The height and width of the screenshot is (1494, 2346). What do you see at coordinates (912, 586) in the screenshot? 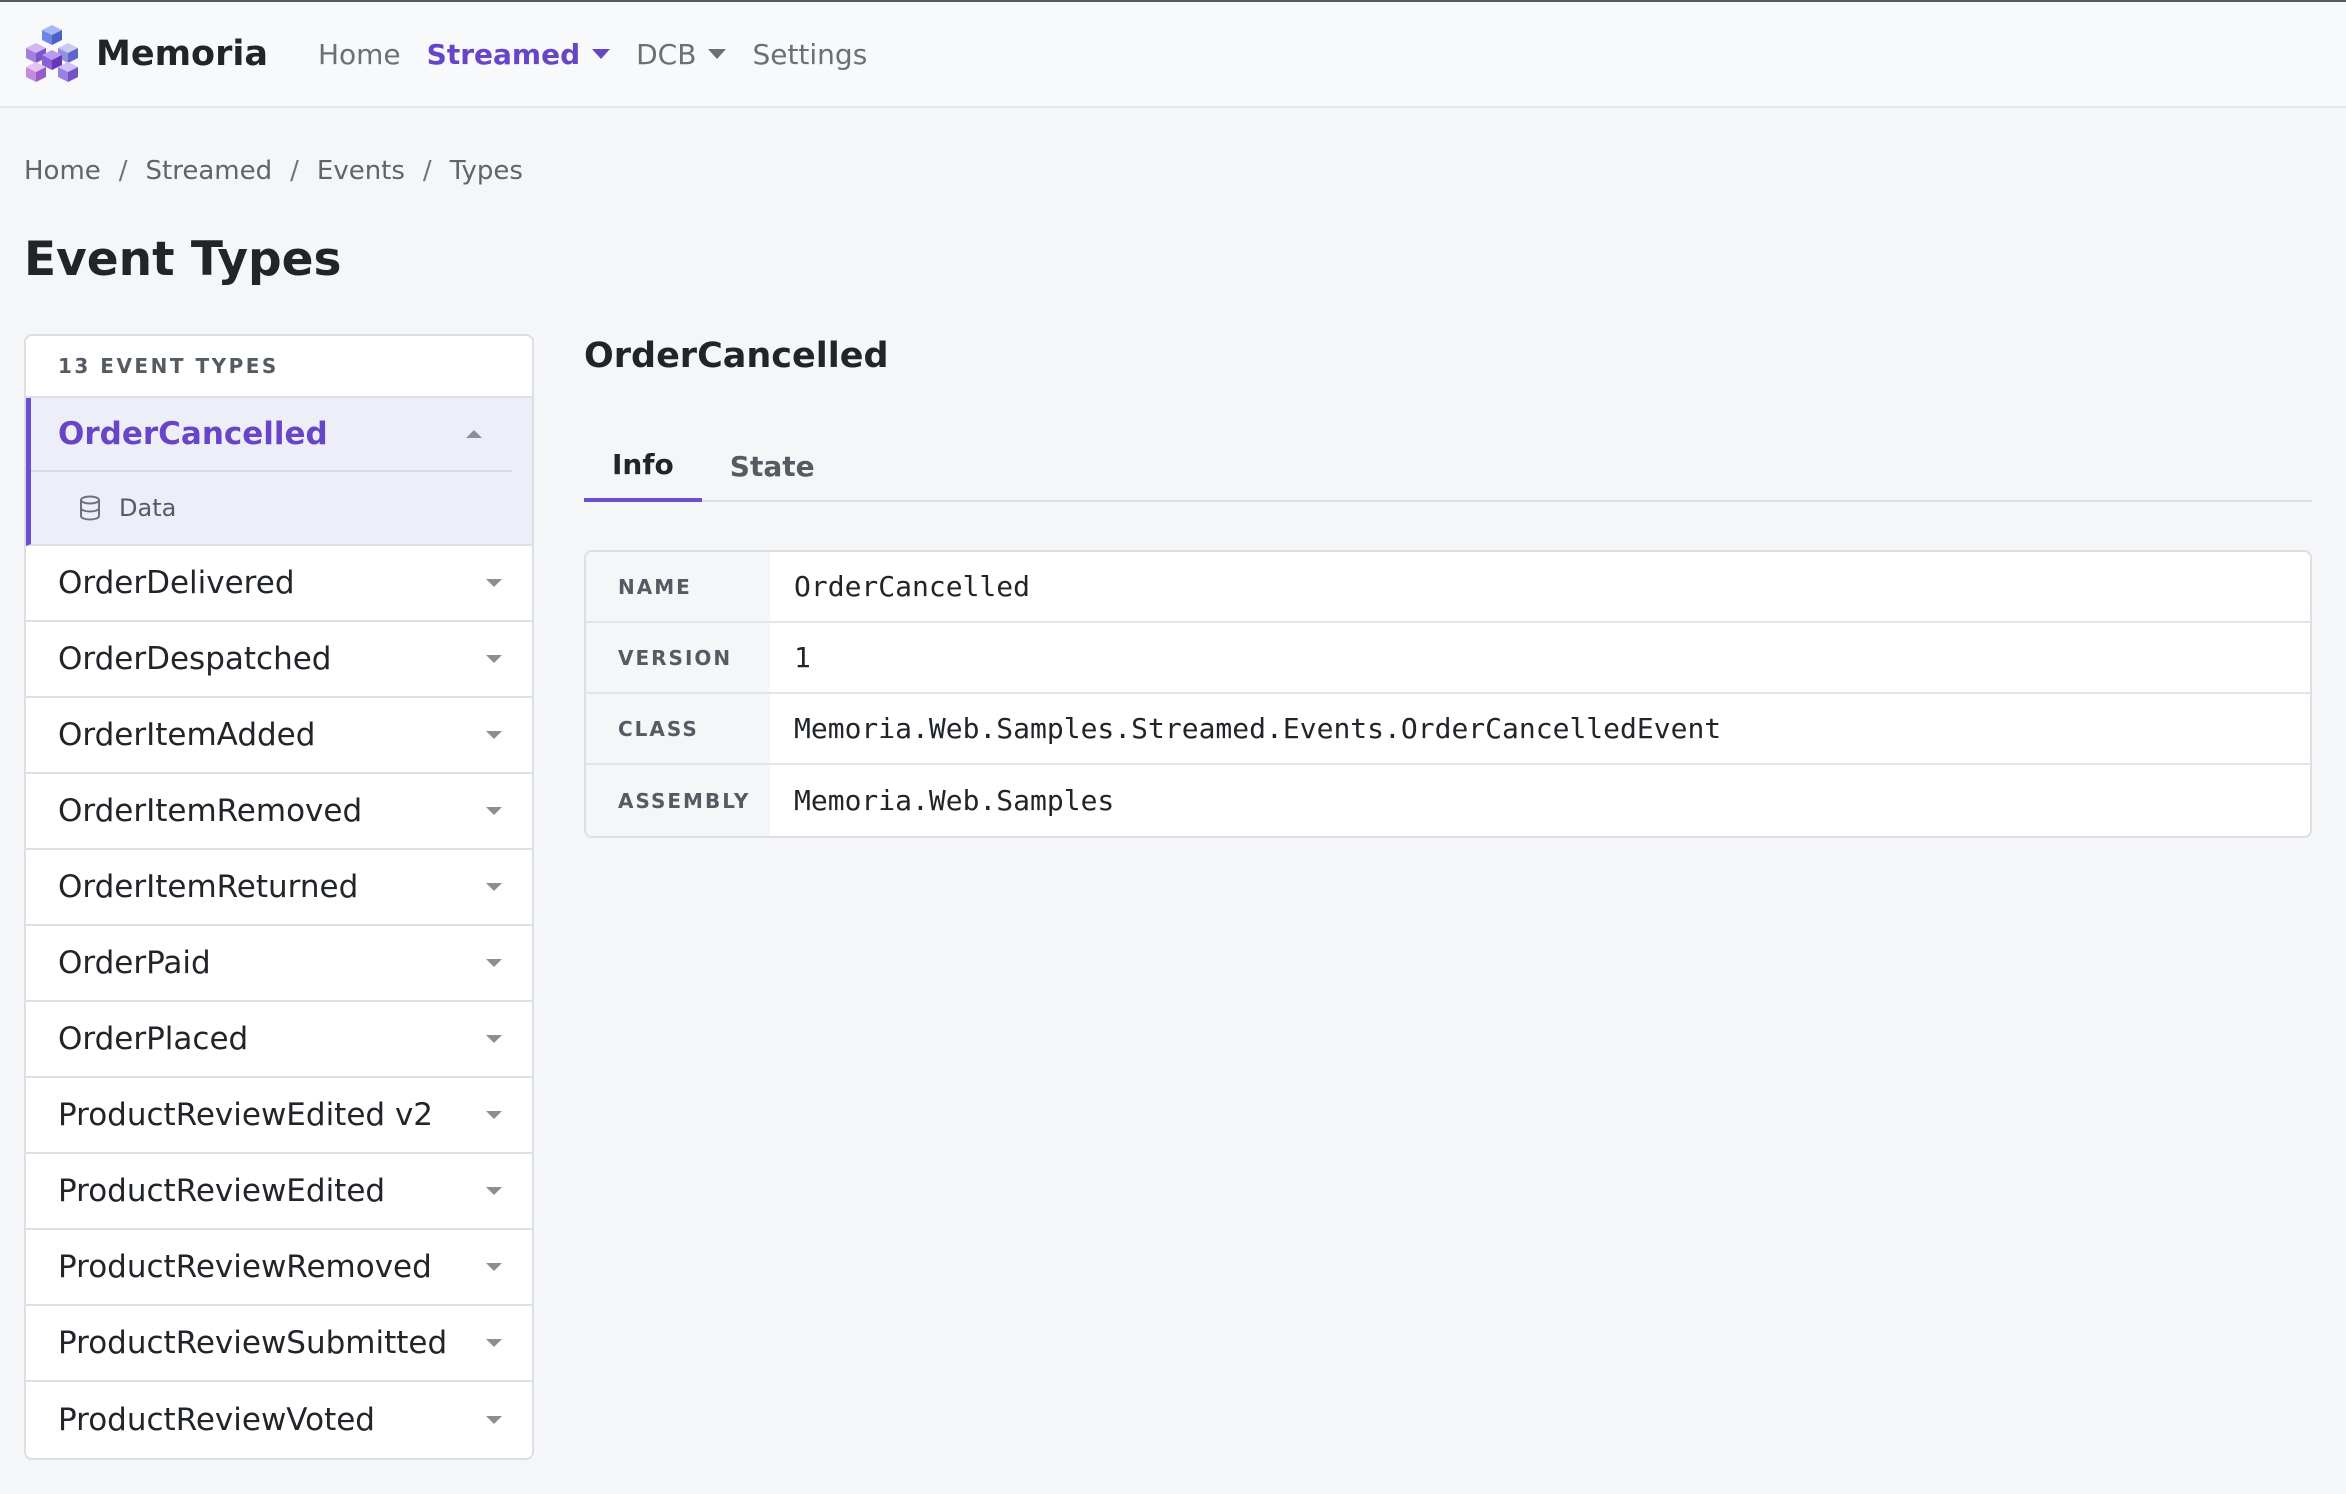
I see `info-value: OrderCancelled` at bounding box center [912, 586].